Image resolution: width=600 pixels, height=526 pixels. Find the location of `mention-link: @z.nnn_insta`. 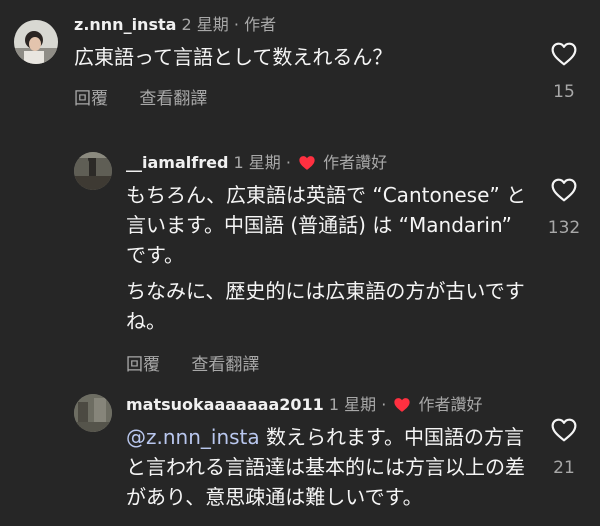

mention-link: @z.nnn_insta is located at coordinates (193, 437).